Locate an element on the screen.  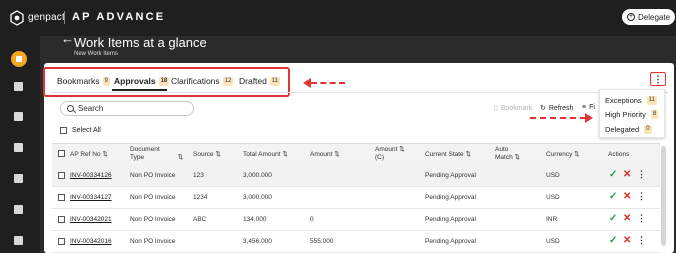
menu-item-high-priority: High Priority 8 is located at coordinates (632, 114).